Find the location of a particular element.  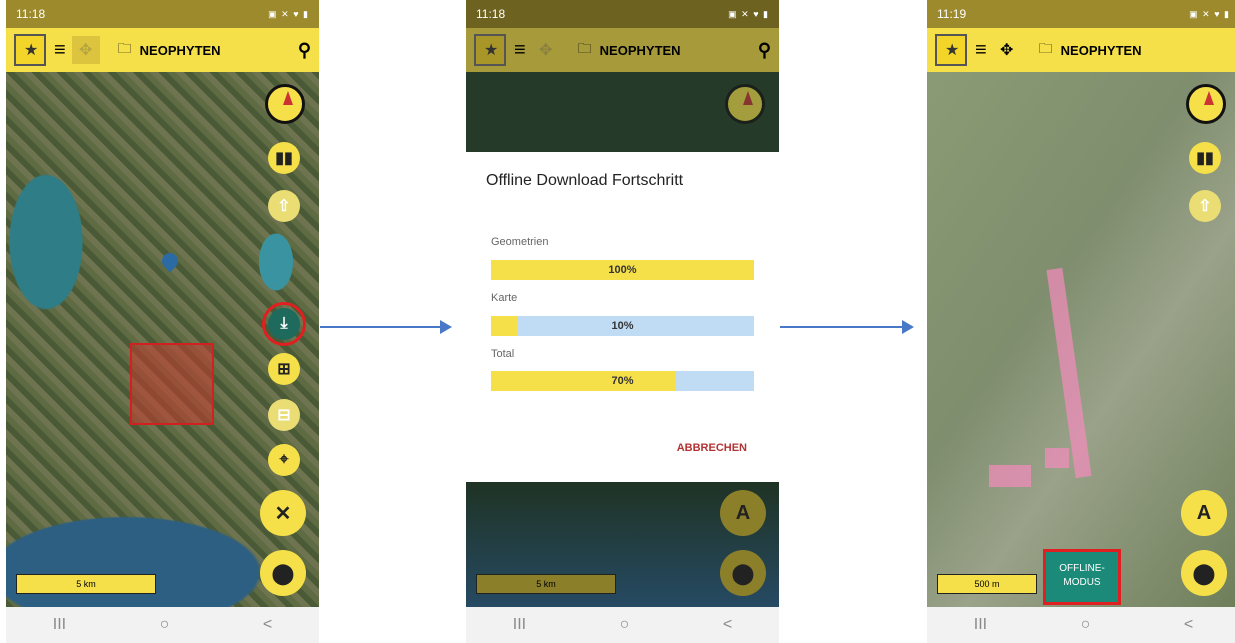

progress-percent: 10% is located at coordinates (622, 326).